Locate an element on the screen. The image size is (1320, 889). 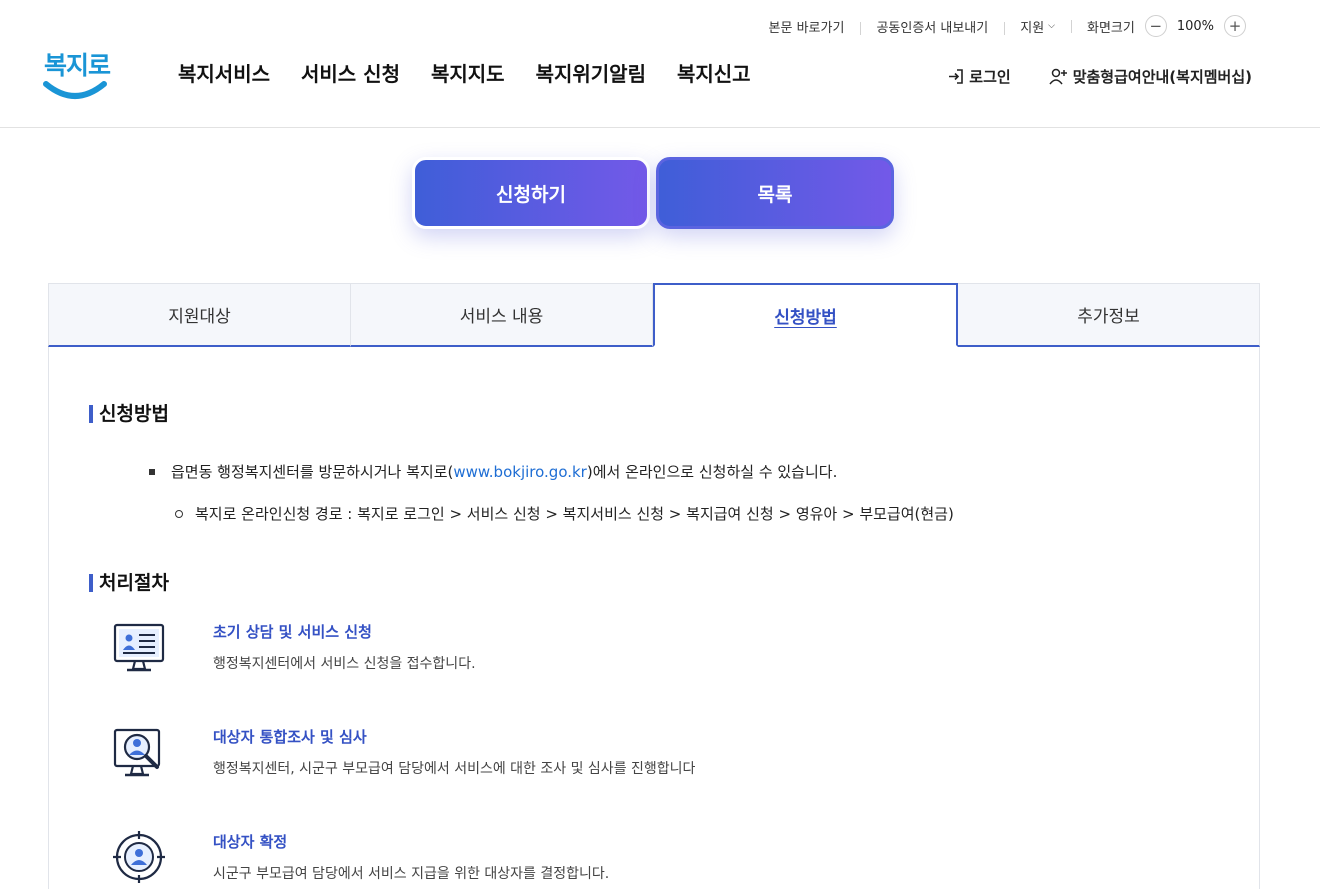
zoom-in-button: + is located at coordinates (1235, 26).